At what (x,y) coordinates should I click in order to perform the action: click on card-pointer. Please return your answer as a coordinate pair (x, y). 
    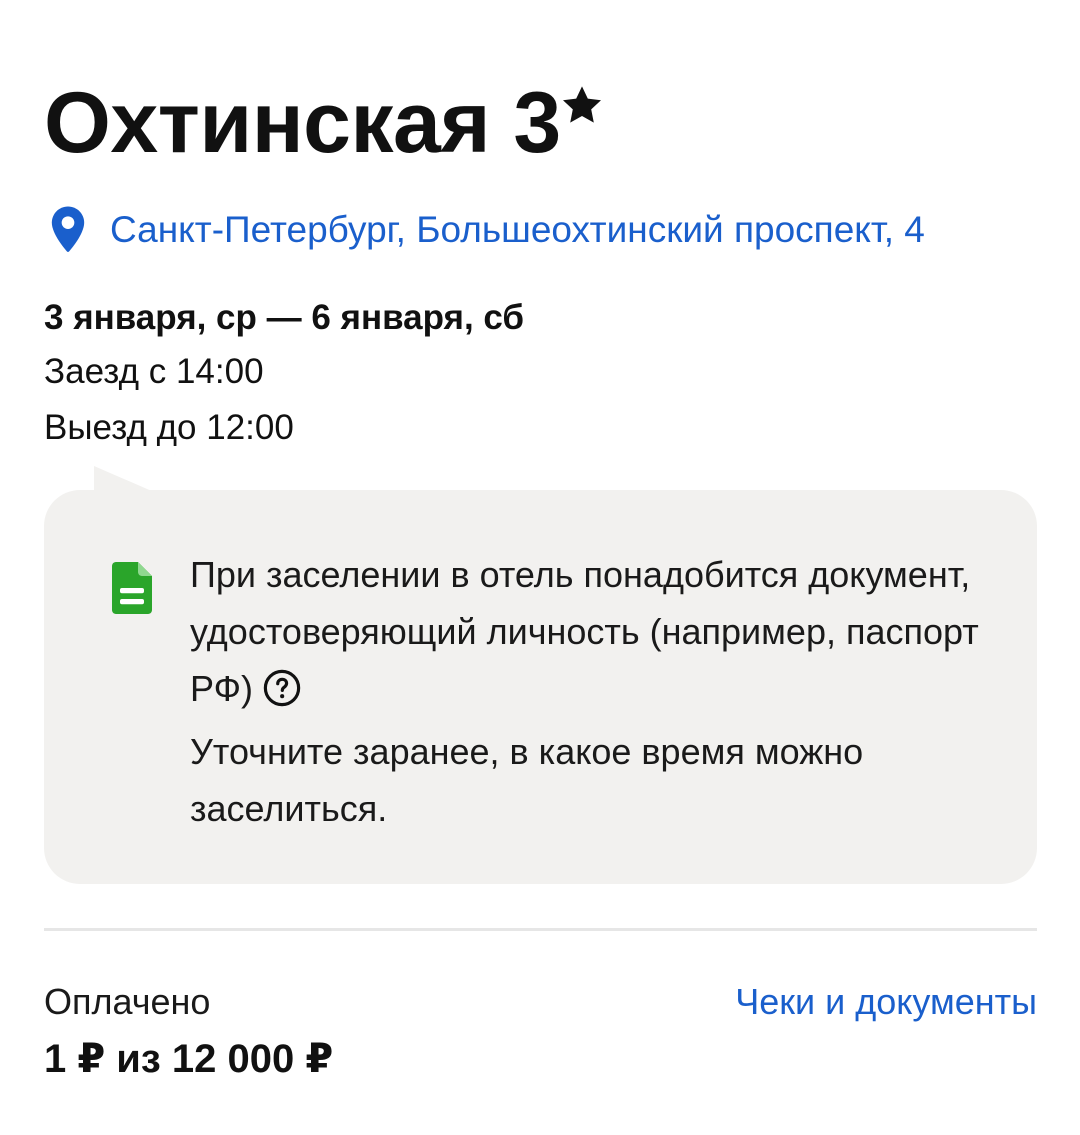
    Looking at the image, I should click on (124, 479).